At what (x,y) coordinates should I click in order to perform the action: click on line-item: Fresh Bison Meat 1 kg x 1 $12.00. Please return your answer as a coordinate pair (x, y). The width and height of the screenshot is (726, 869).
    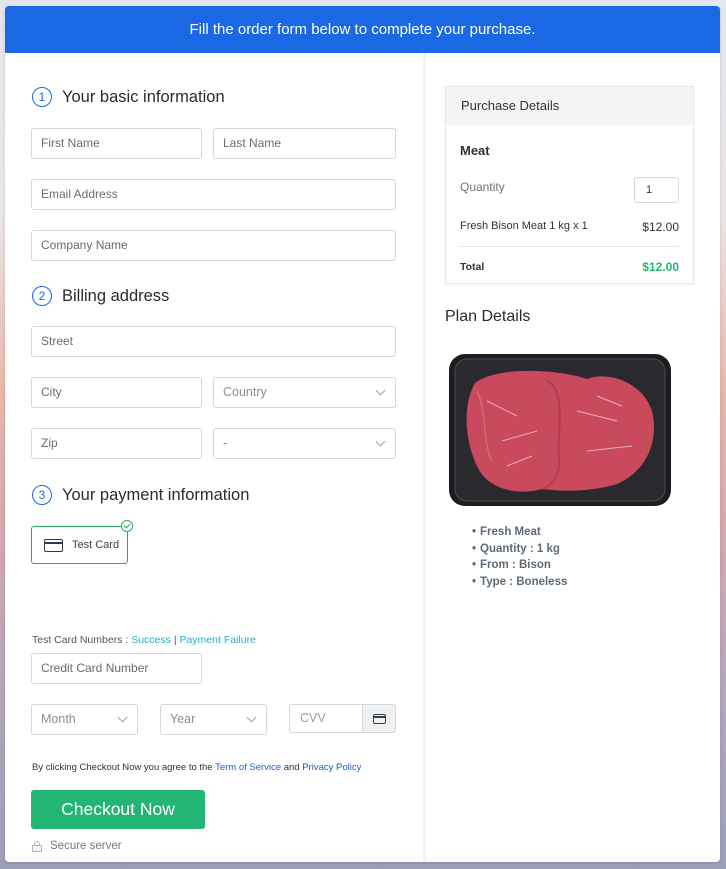
    Looking at the image, I should click on (569, 227).